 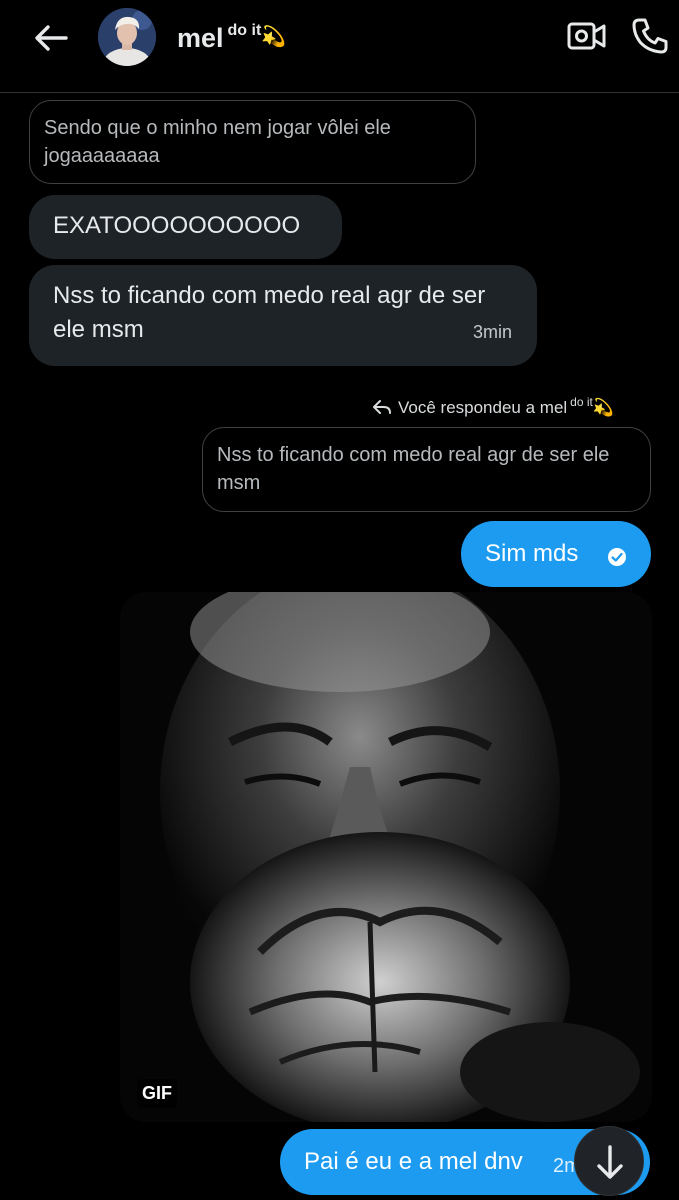 I want to click on contact-name: mel do it💫, so click(x=231, y=38).